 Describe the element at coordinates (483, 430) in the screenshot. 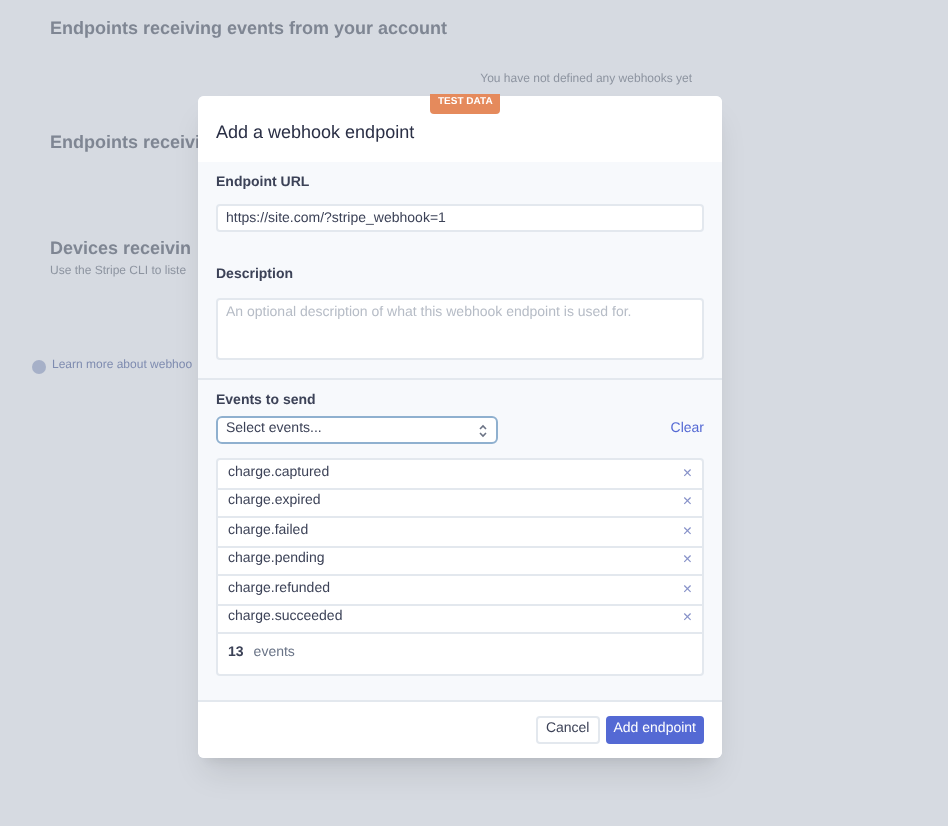

I see `chevron-updown-icon` at that location.